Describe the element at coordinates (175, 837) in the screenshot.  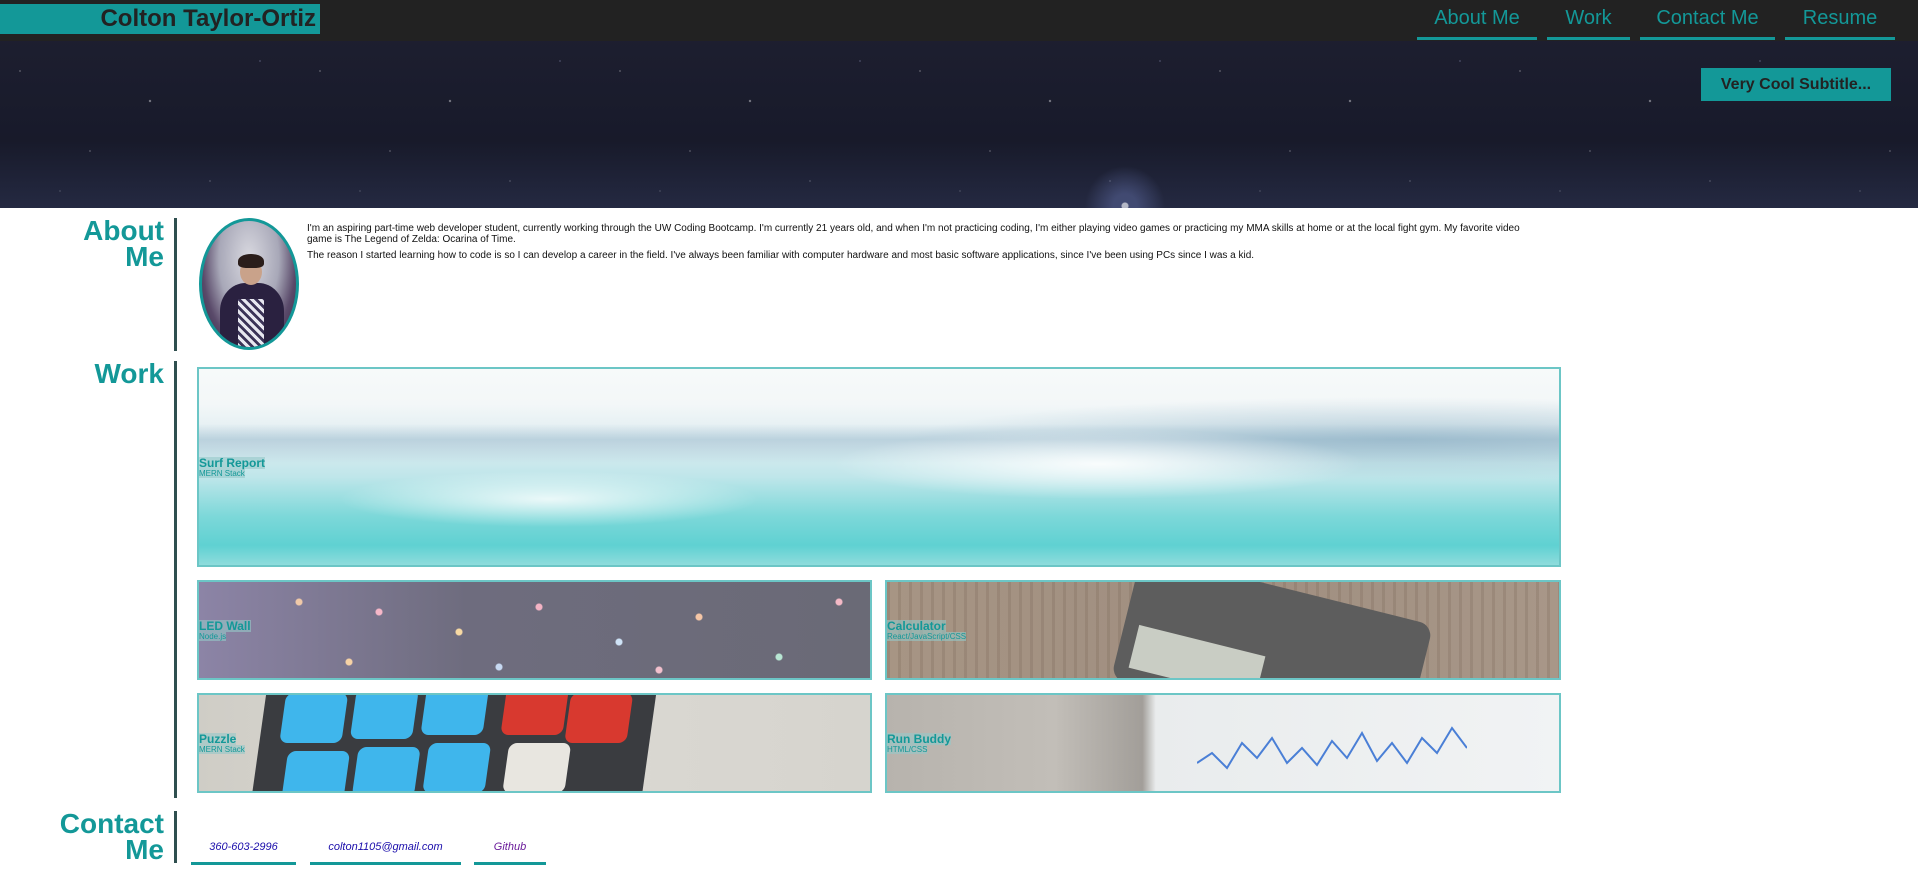
I see `contact-section-divider` at that location.